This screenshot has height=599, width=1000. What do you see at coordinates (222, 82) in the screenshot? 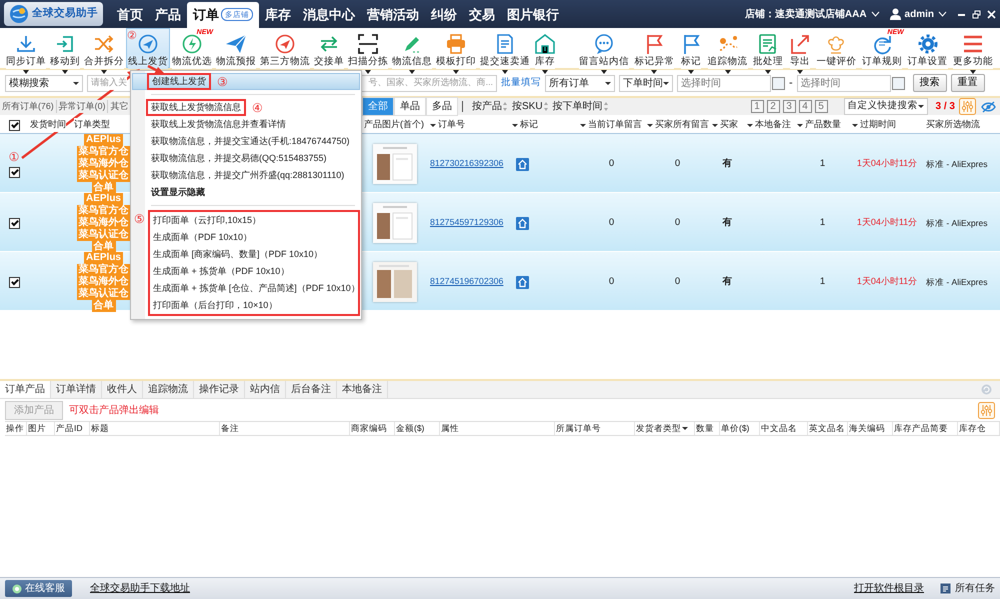
I see `annotation-number: ③` at bounding box center [222, 82].